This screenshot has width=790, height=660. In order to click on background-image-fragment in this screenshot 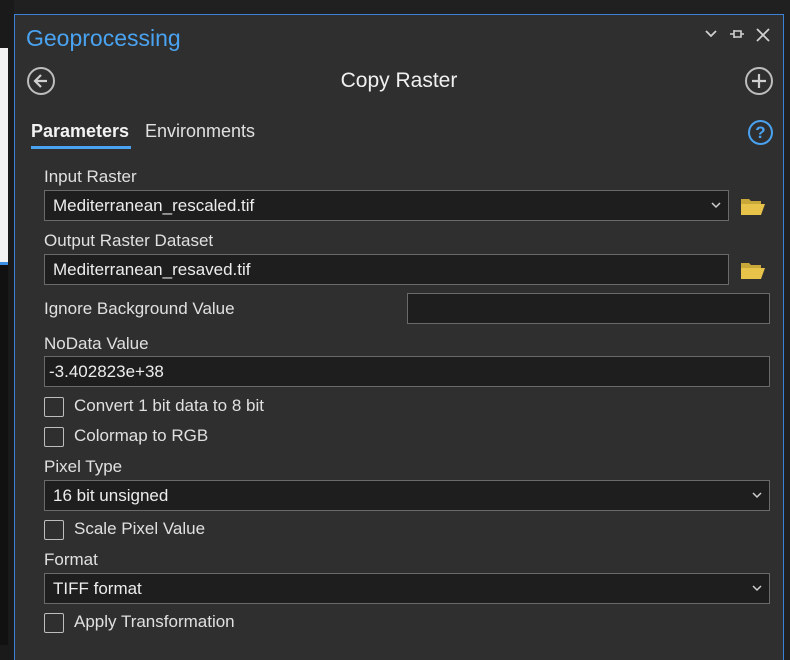, I will do `click(4, 455)`.